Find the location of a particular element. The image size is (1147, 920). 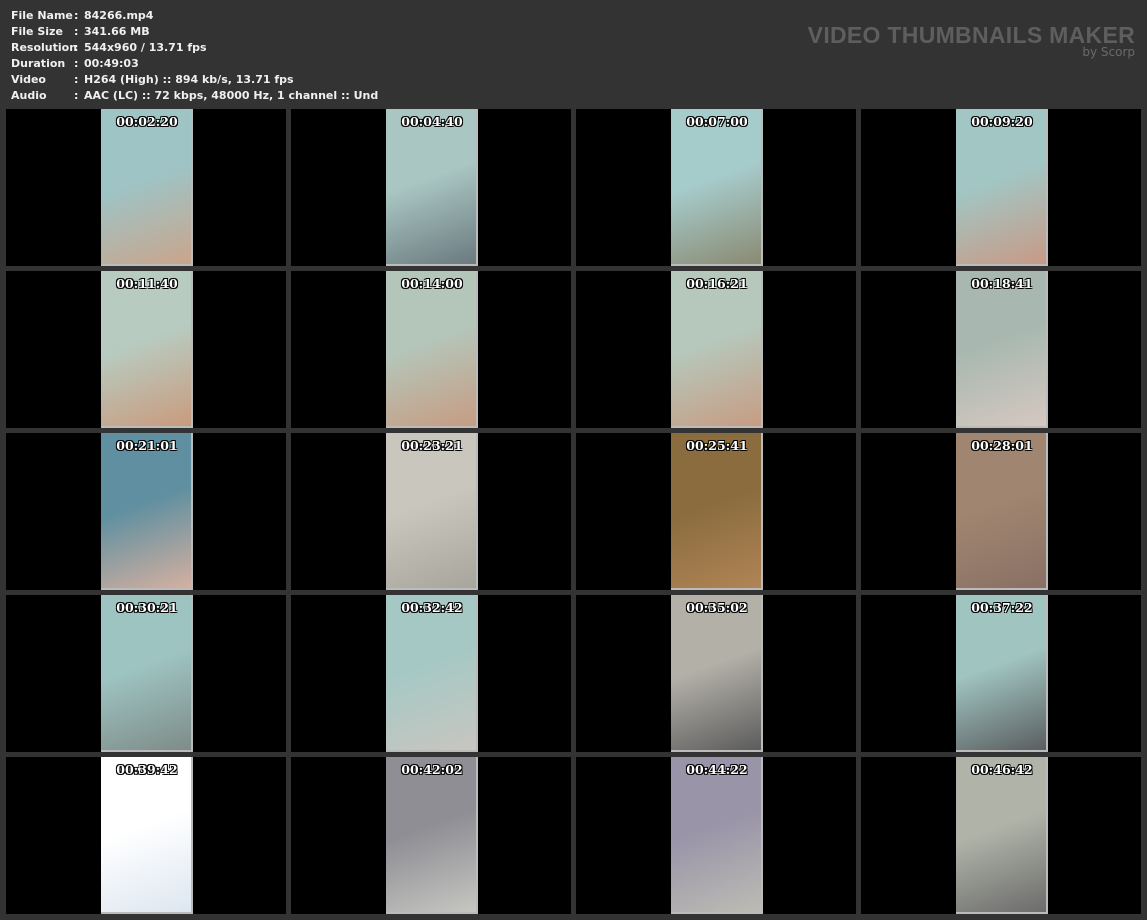

thumbnail-cell: 00:28:01 is located at coordinates (1001, 511).